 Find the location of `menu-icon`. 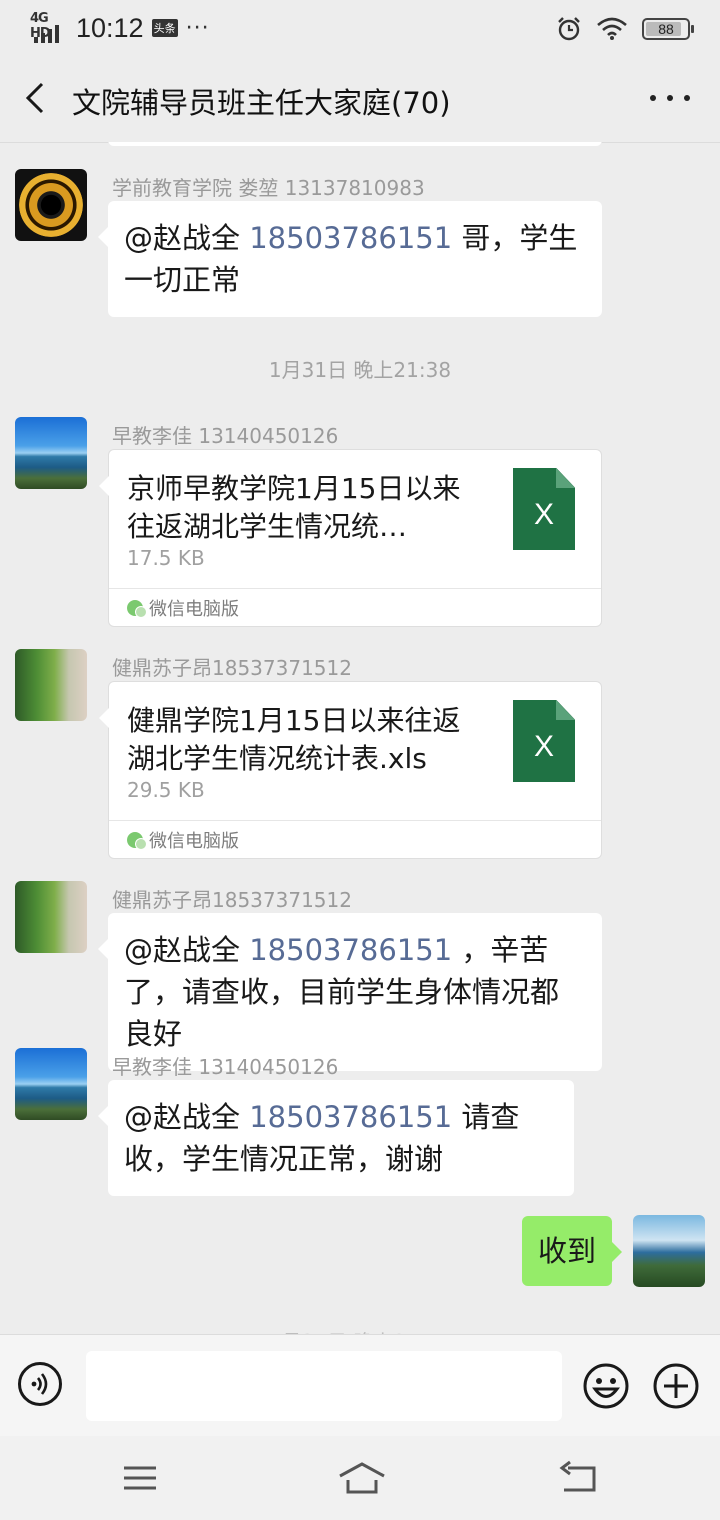

menu-icon is located at coordinates (140, 1478).